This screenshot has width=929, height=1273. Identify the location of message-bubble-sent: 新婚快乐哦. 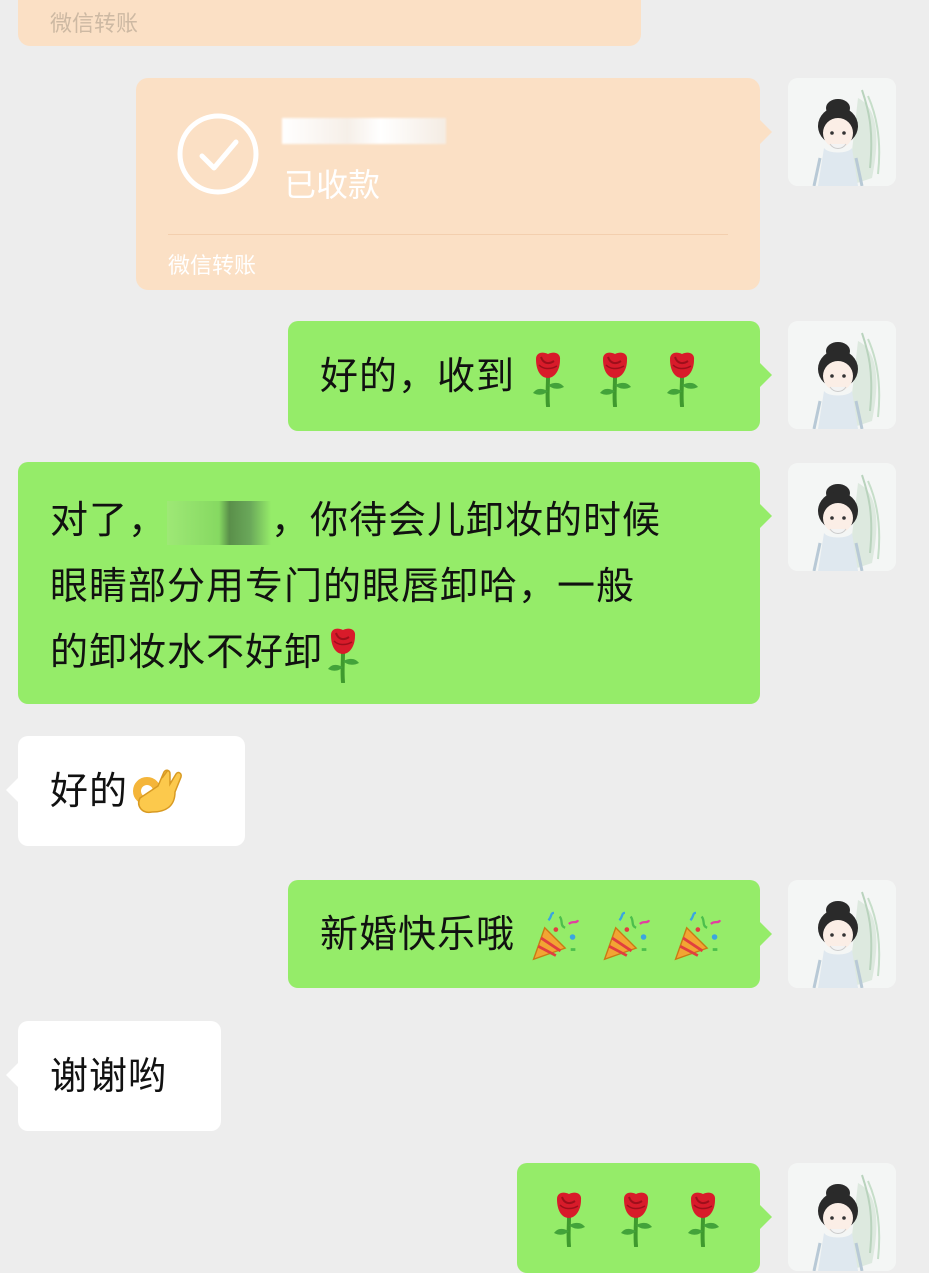
(530, 934).